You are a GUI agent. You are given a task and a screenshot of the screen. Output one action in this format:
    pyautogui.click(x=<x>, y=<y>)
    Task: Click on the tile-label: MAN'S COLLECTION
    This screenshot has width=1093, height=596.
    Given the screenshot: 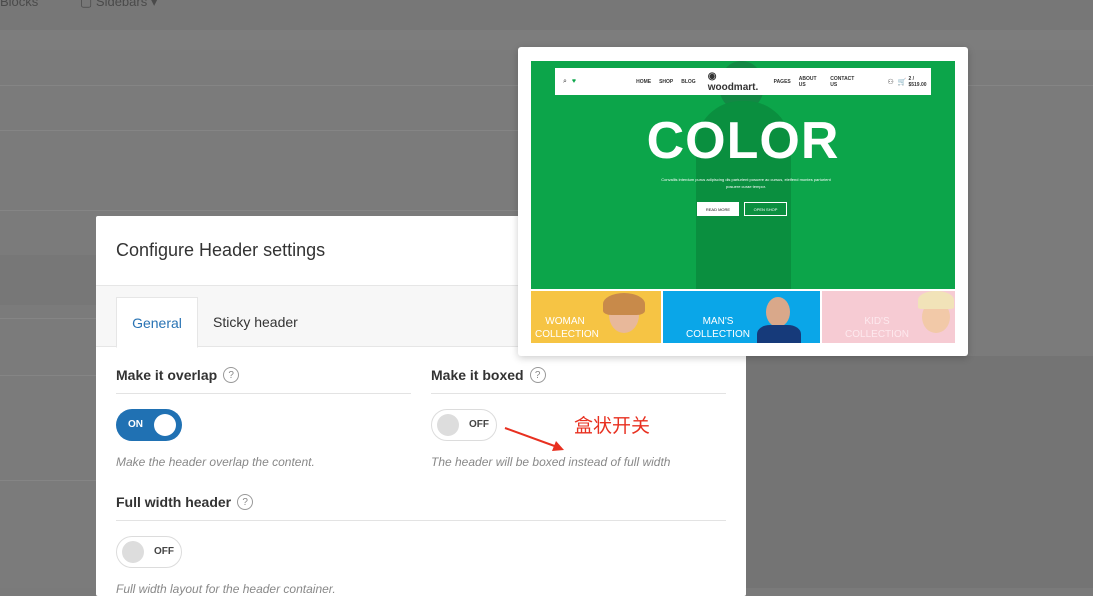 What is the action you would take?
    pyautogui.click(x=718, y=328)
    